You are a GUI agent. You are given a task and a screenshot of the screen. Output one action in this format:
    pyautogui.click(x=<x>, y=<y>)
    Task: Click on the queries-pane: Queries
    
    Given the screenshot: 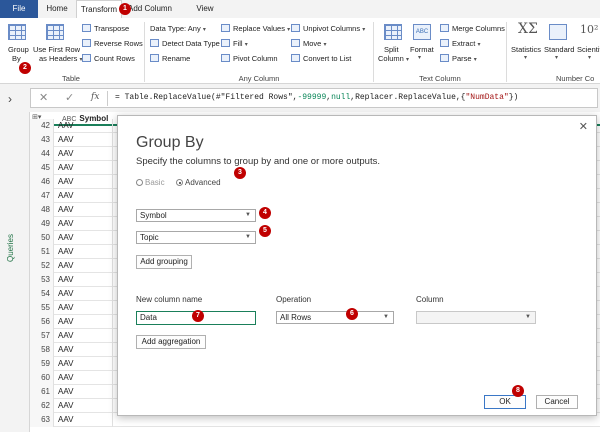 What is the action you would take?
    pyautogui.click(x=15, y=272)
    